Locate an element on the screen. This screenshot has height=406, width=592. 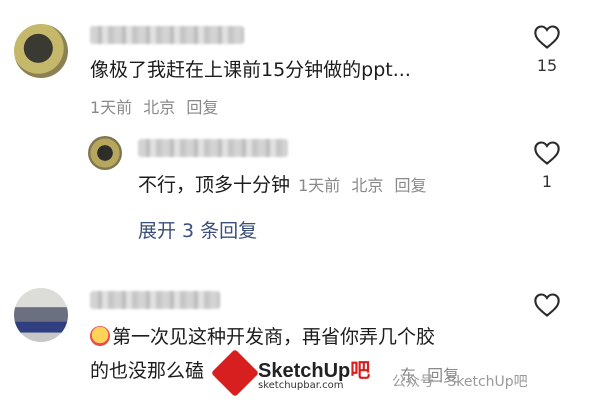
like-count: 1 is located at coordinates (547, 181).